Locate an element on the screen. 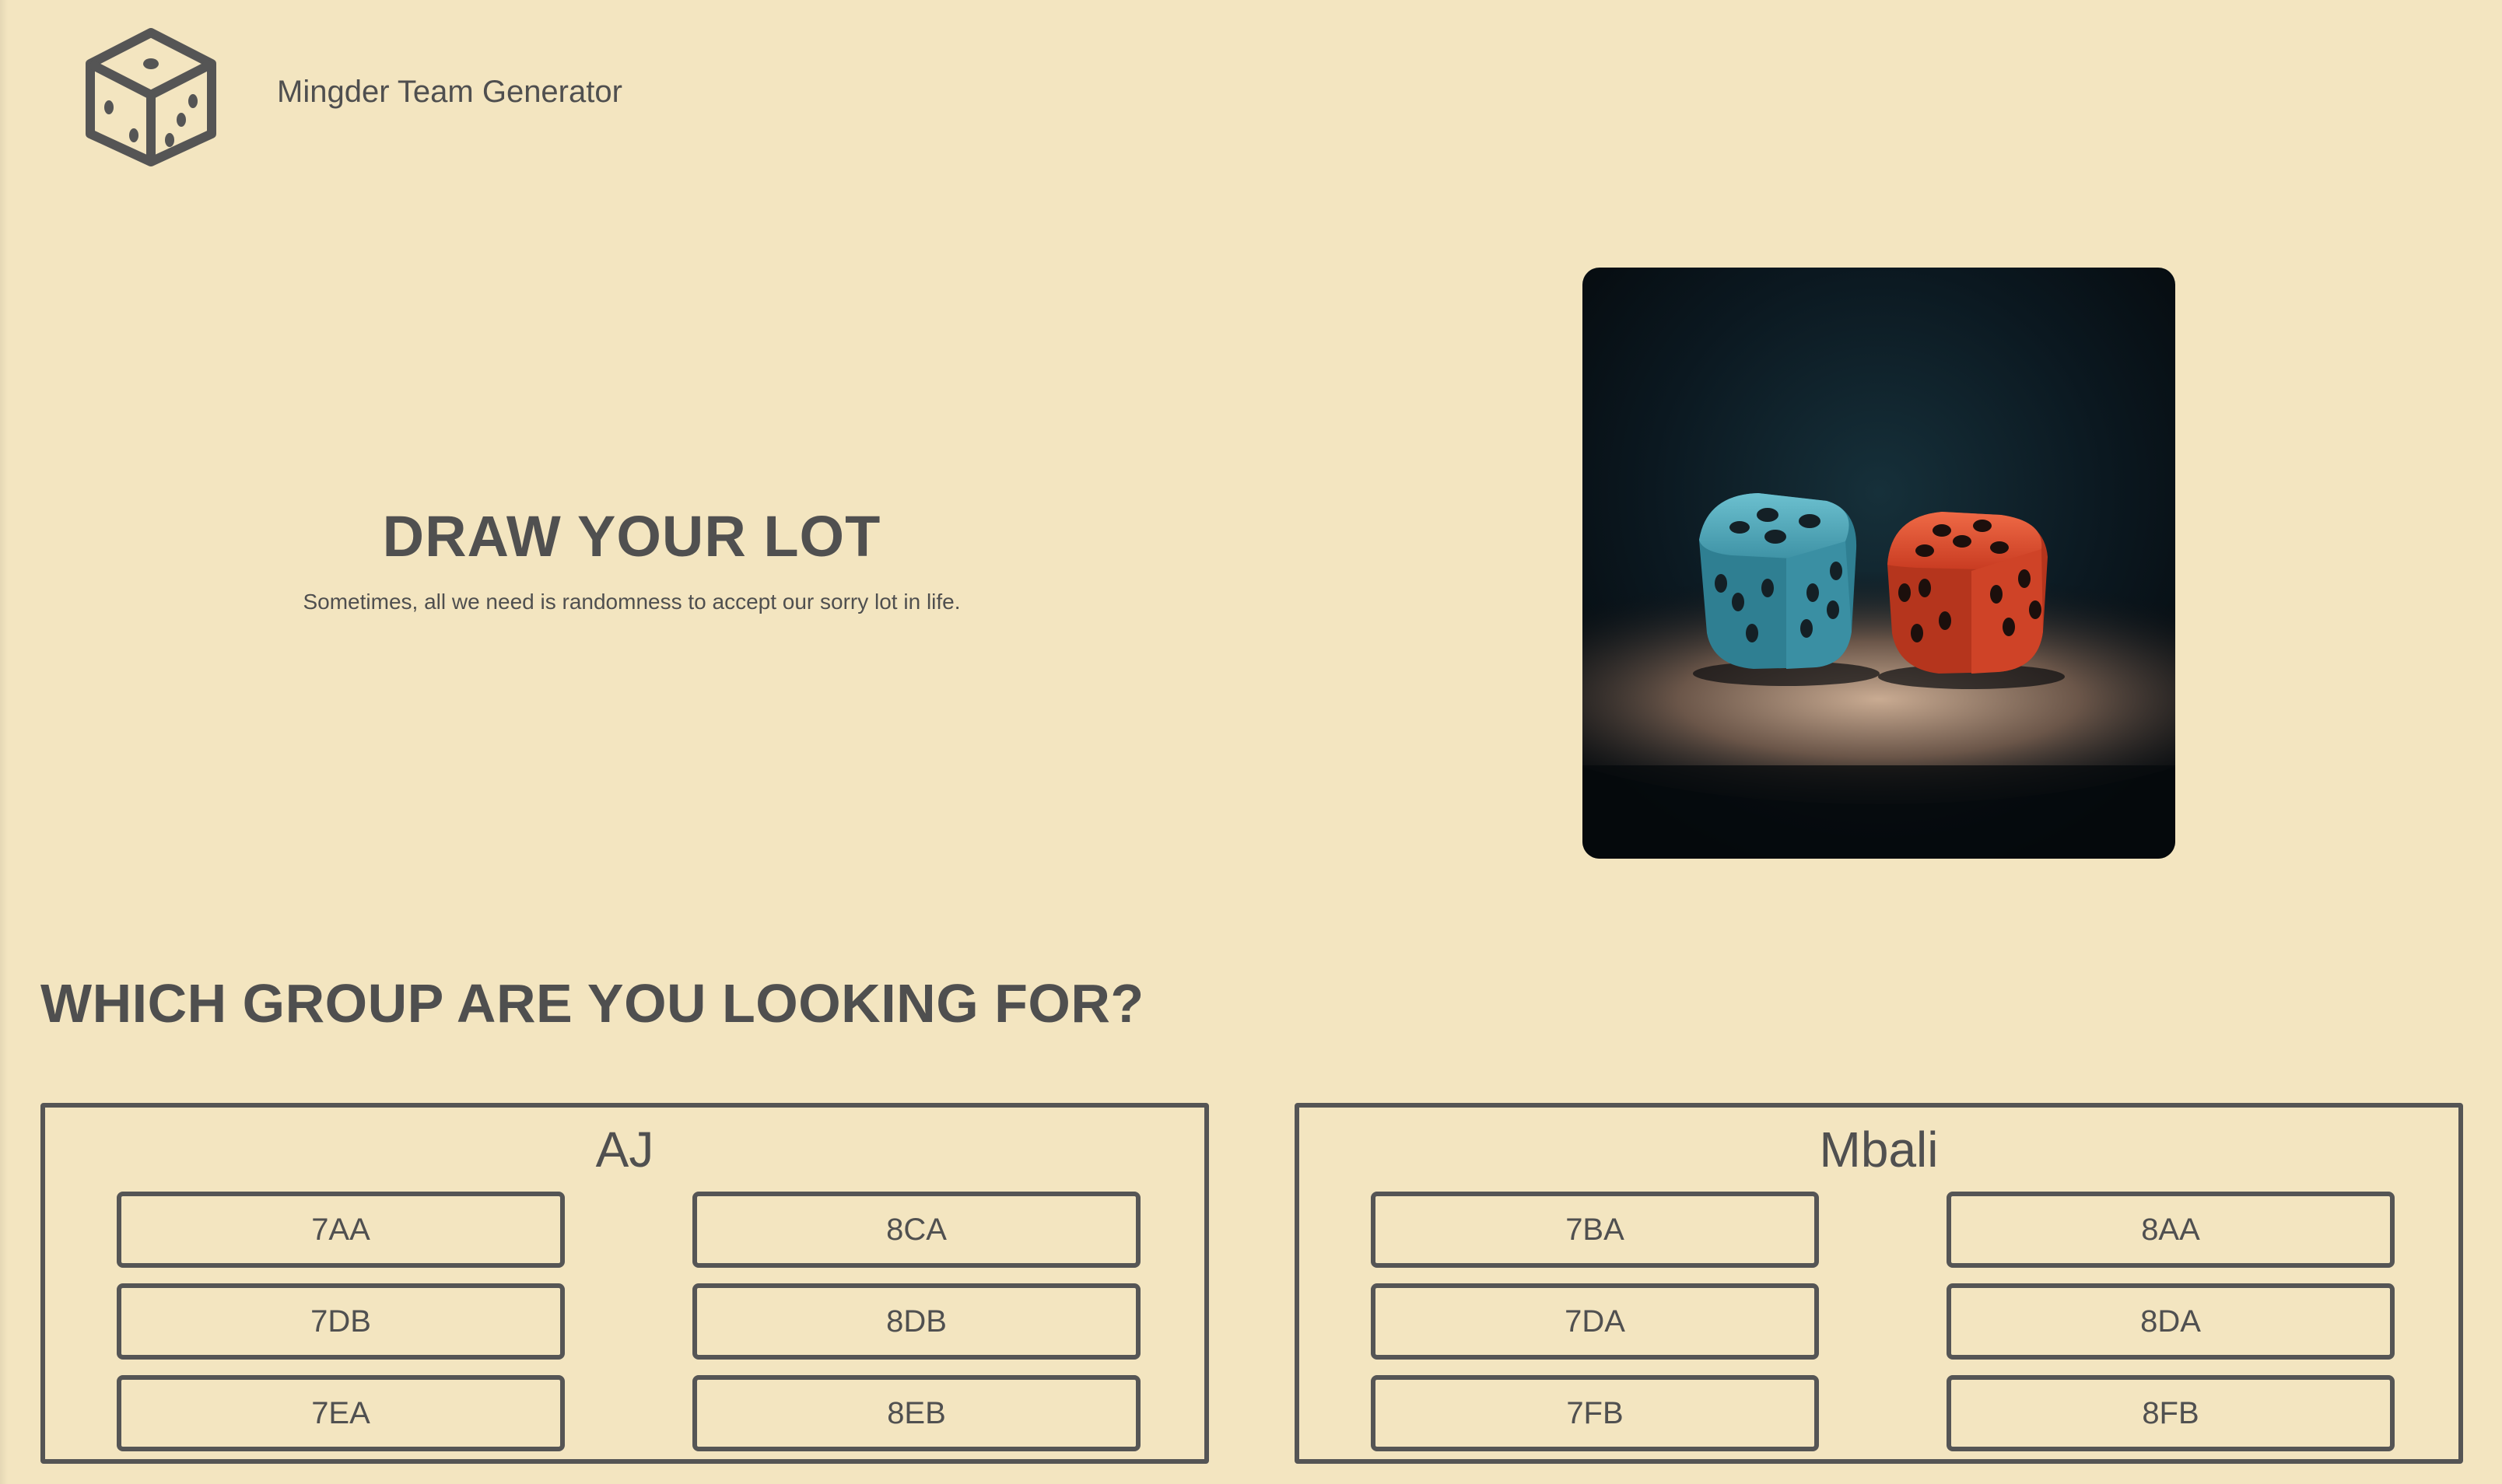 The width and height of the screenshot is (2502, 1484). brand-name: Mingder Team Generator is located at coordinates (450, 92).